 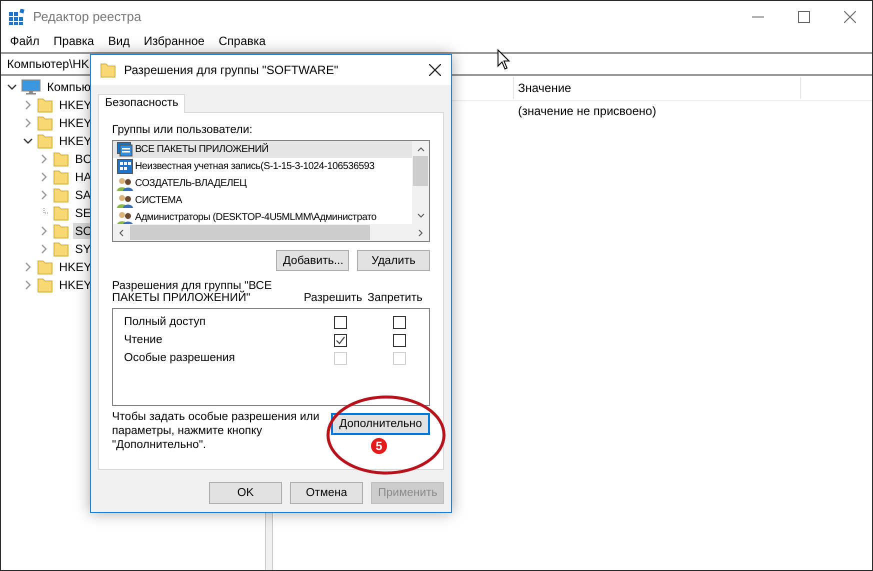 I want to click on vertical-scrollbar, so click(x=420, y=182).